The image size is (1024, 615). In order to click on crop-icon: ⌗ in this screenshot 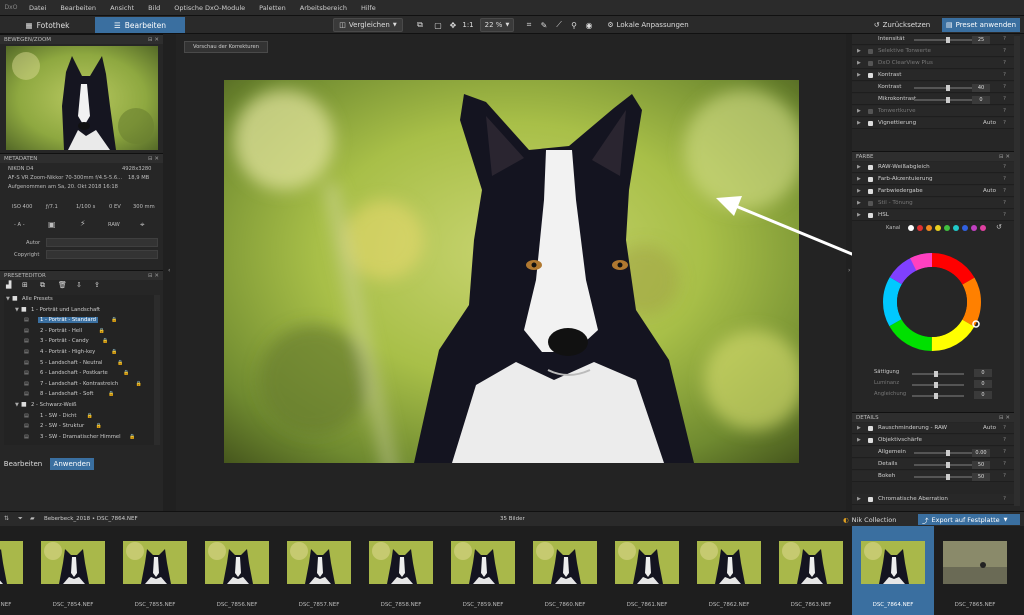, I will do `click(529, 25)`.